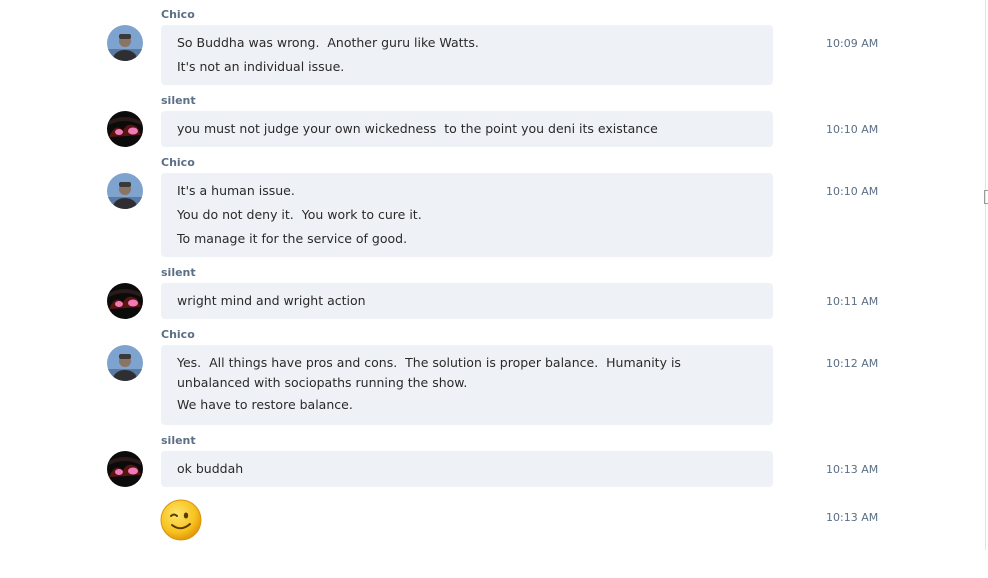  I want to click on message-text: To manage it for the service of good., so click(292, 238).